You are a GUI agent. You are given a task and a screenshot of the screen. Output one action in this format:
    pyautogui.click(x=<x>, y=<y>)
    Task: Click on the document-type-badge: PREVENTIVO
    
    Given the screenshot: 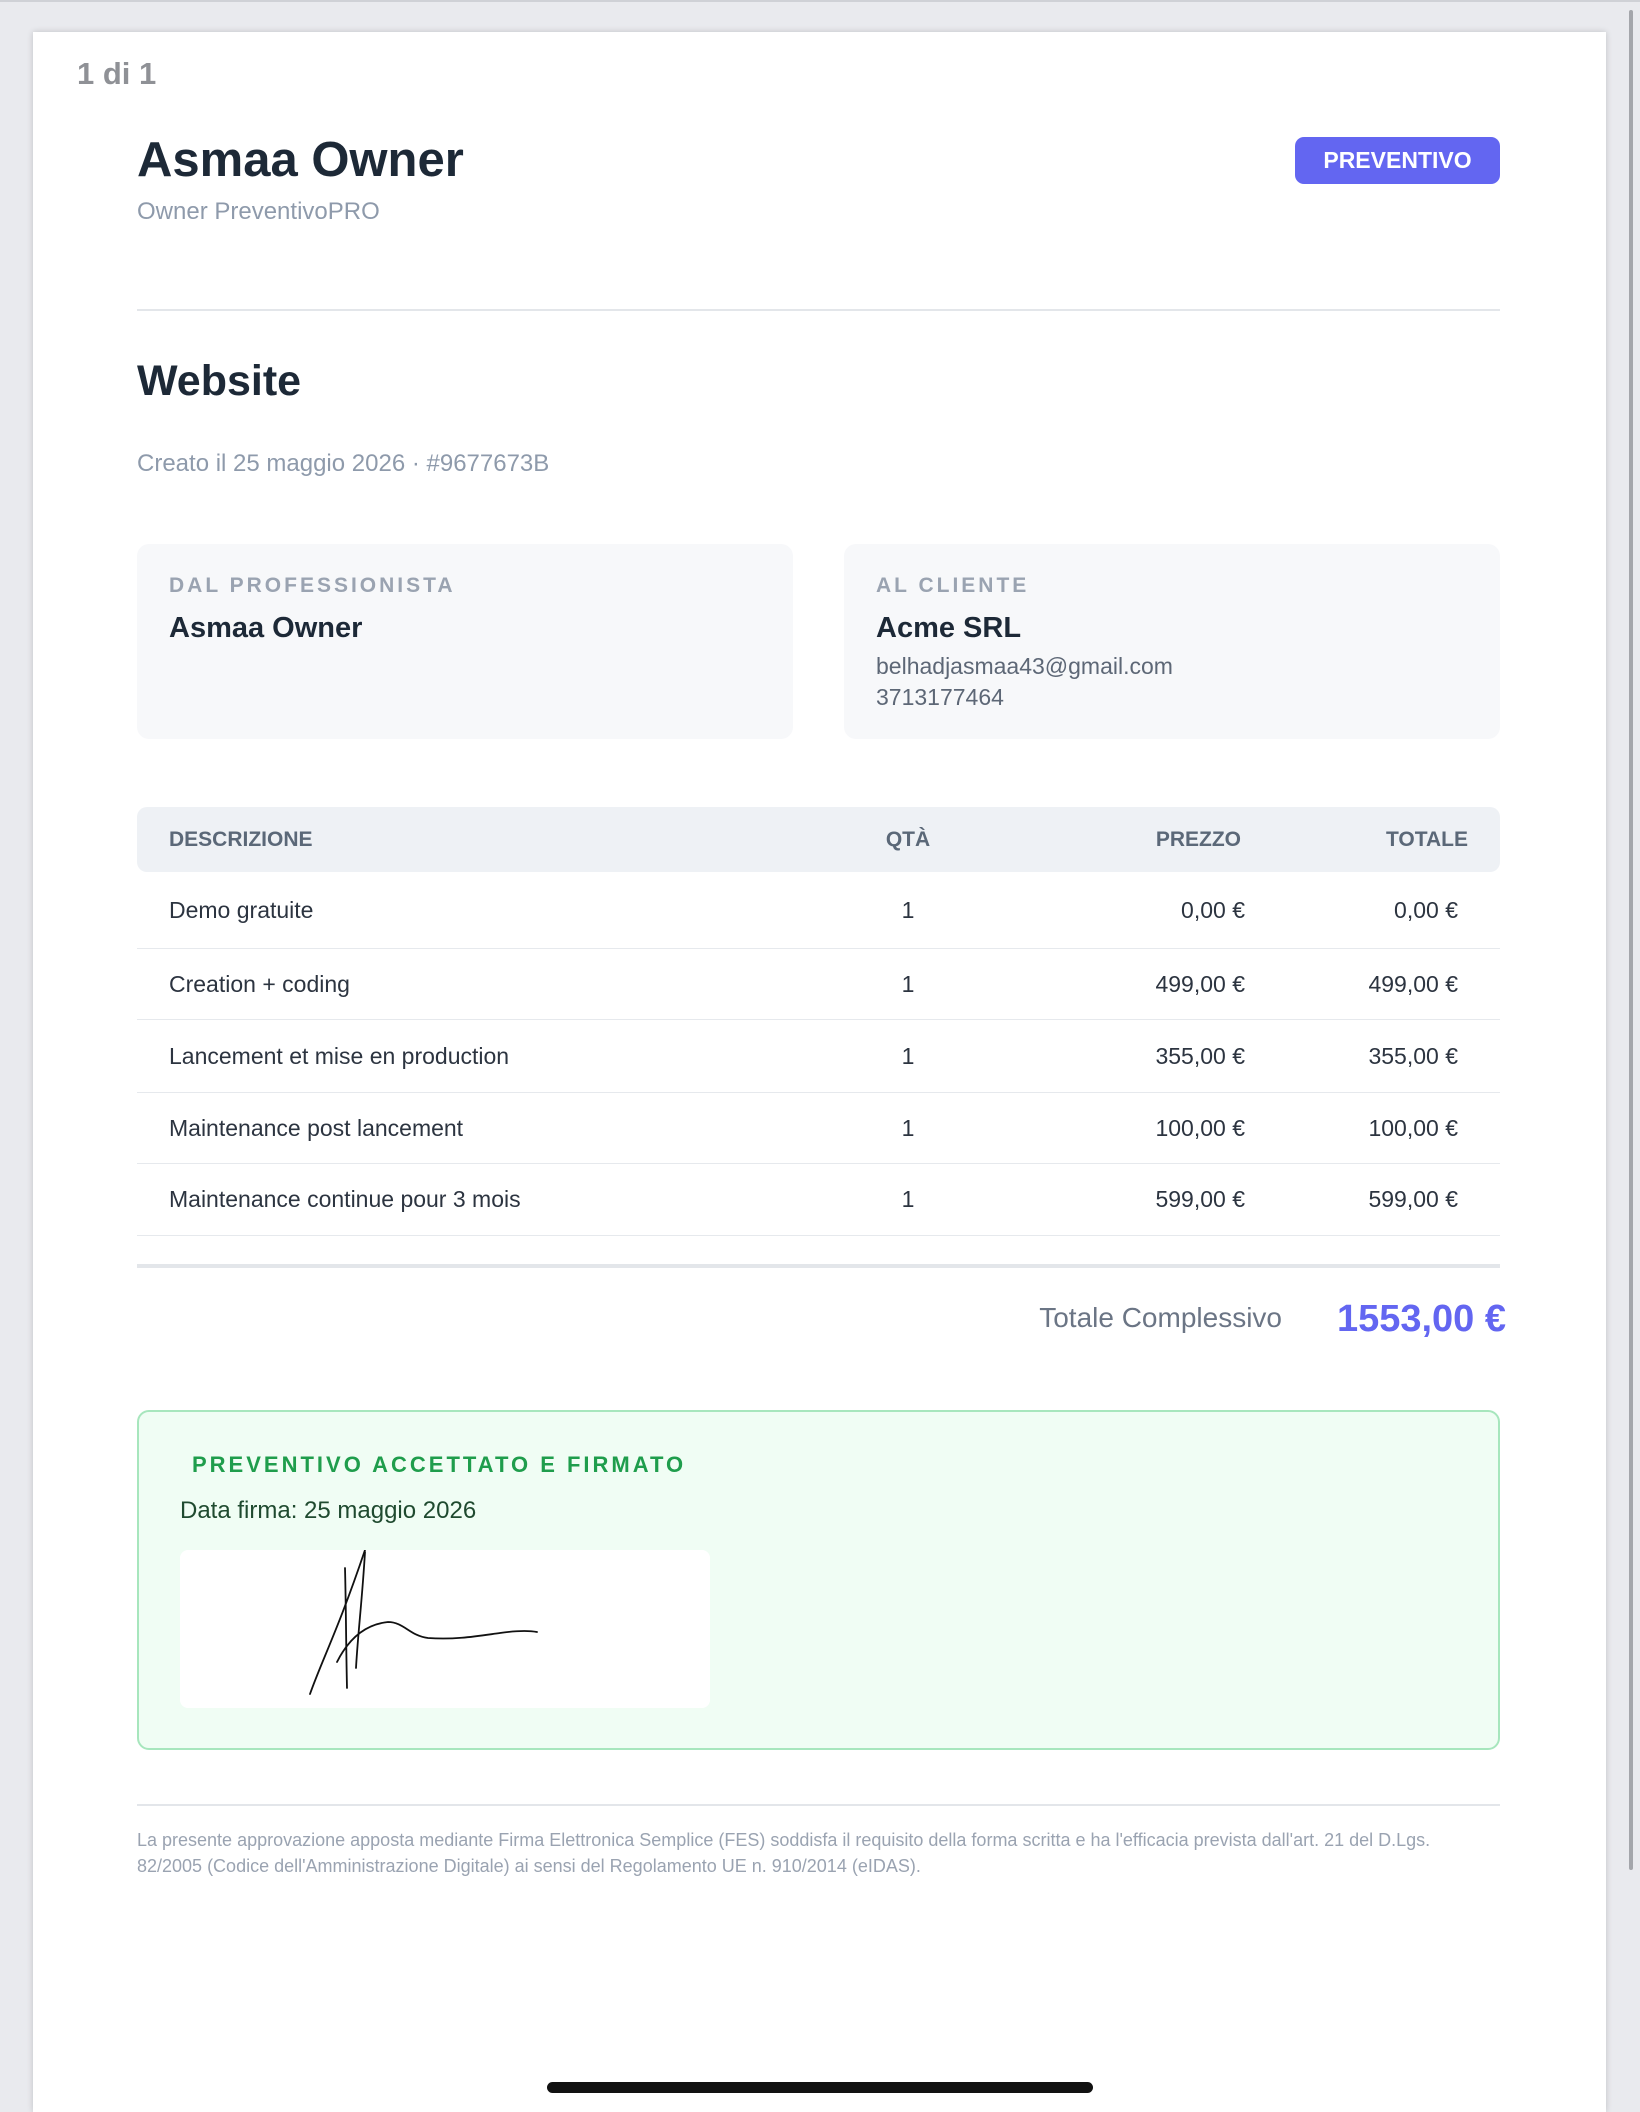 What is the action you would take?
    pyautogui.click(x=1397, y=160)
    